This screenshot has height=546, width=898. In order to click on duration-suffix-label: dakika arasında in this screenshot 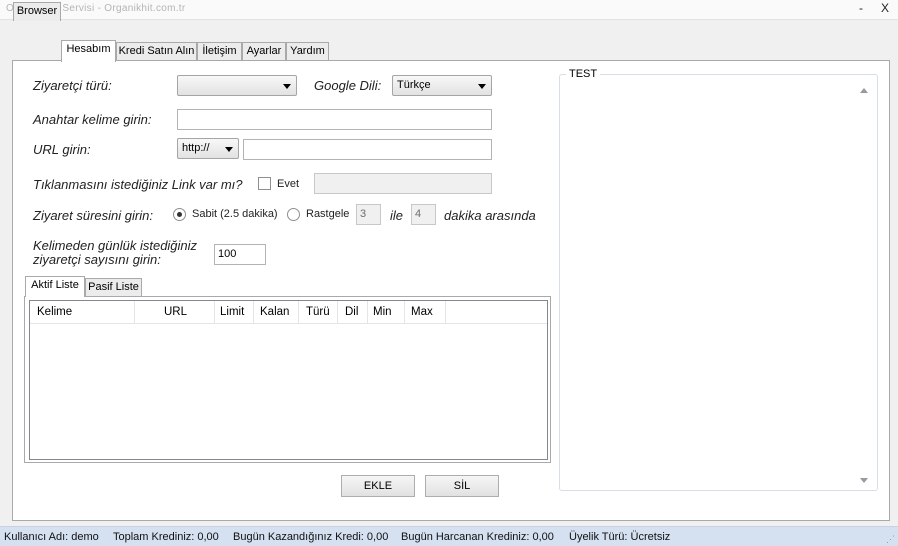, I will do `click(490, 215)`.